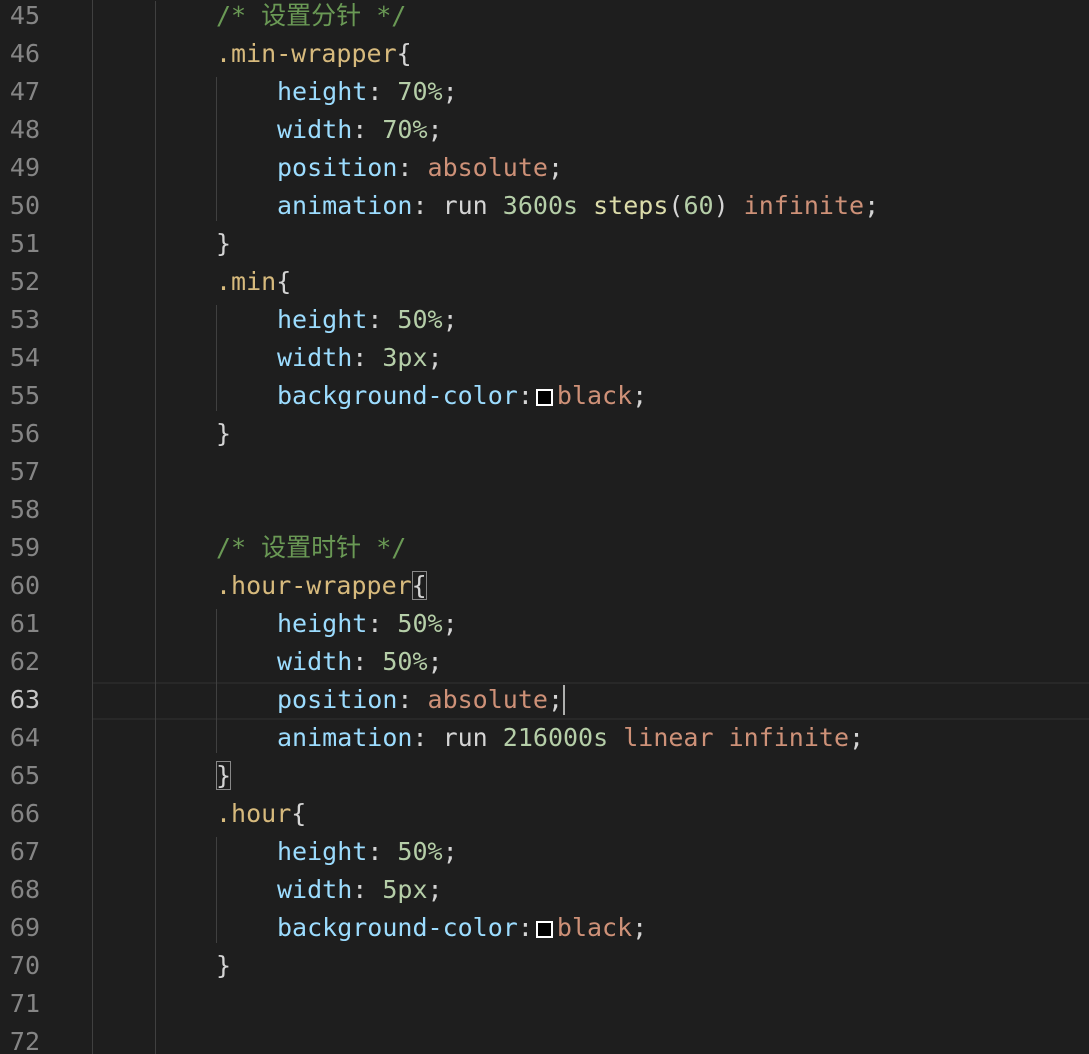 This screenshot has width=1089, height=1054. Describe the element at coordinates (24, 357) in the screenshot. I see `line-number: 54` at that location.